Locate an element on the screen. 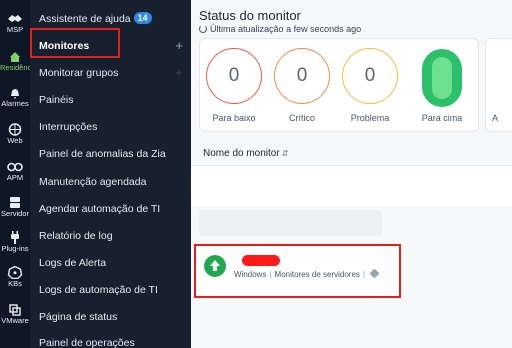 The height and width of the screenshot is (348, 512). rail-label: Servidor is located at coordinates (15, 213).